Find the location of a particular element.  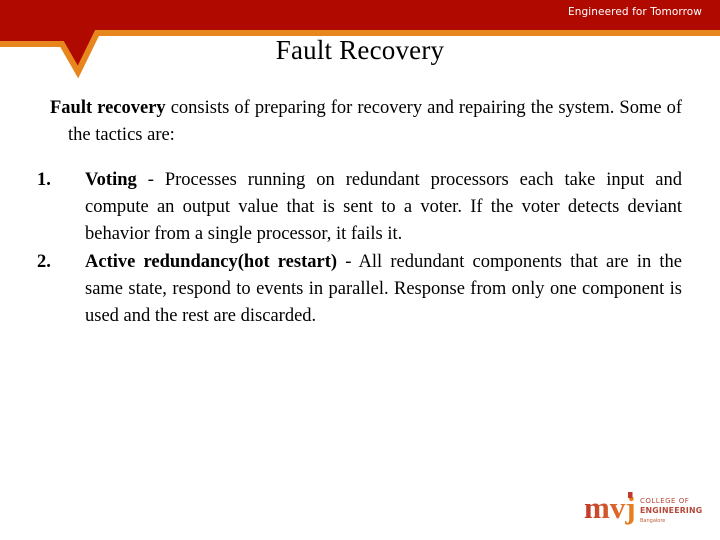

logo-location-text: Bangalore is located at coordinates (652, 521).